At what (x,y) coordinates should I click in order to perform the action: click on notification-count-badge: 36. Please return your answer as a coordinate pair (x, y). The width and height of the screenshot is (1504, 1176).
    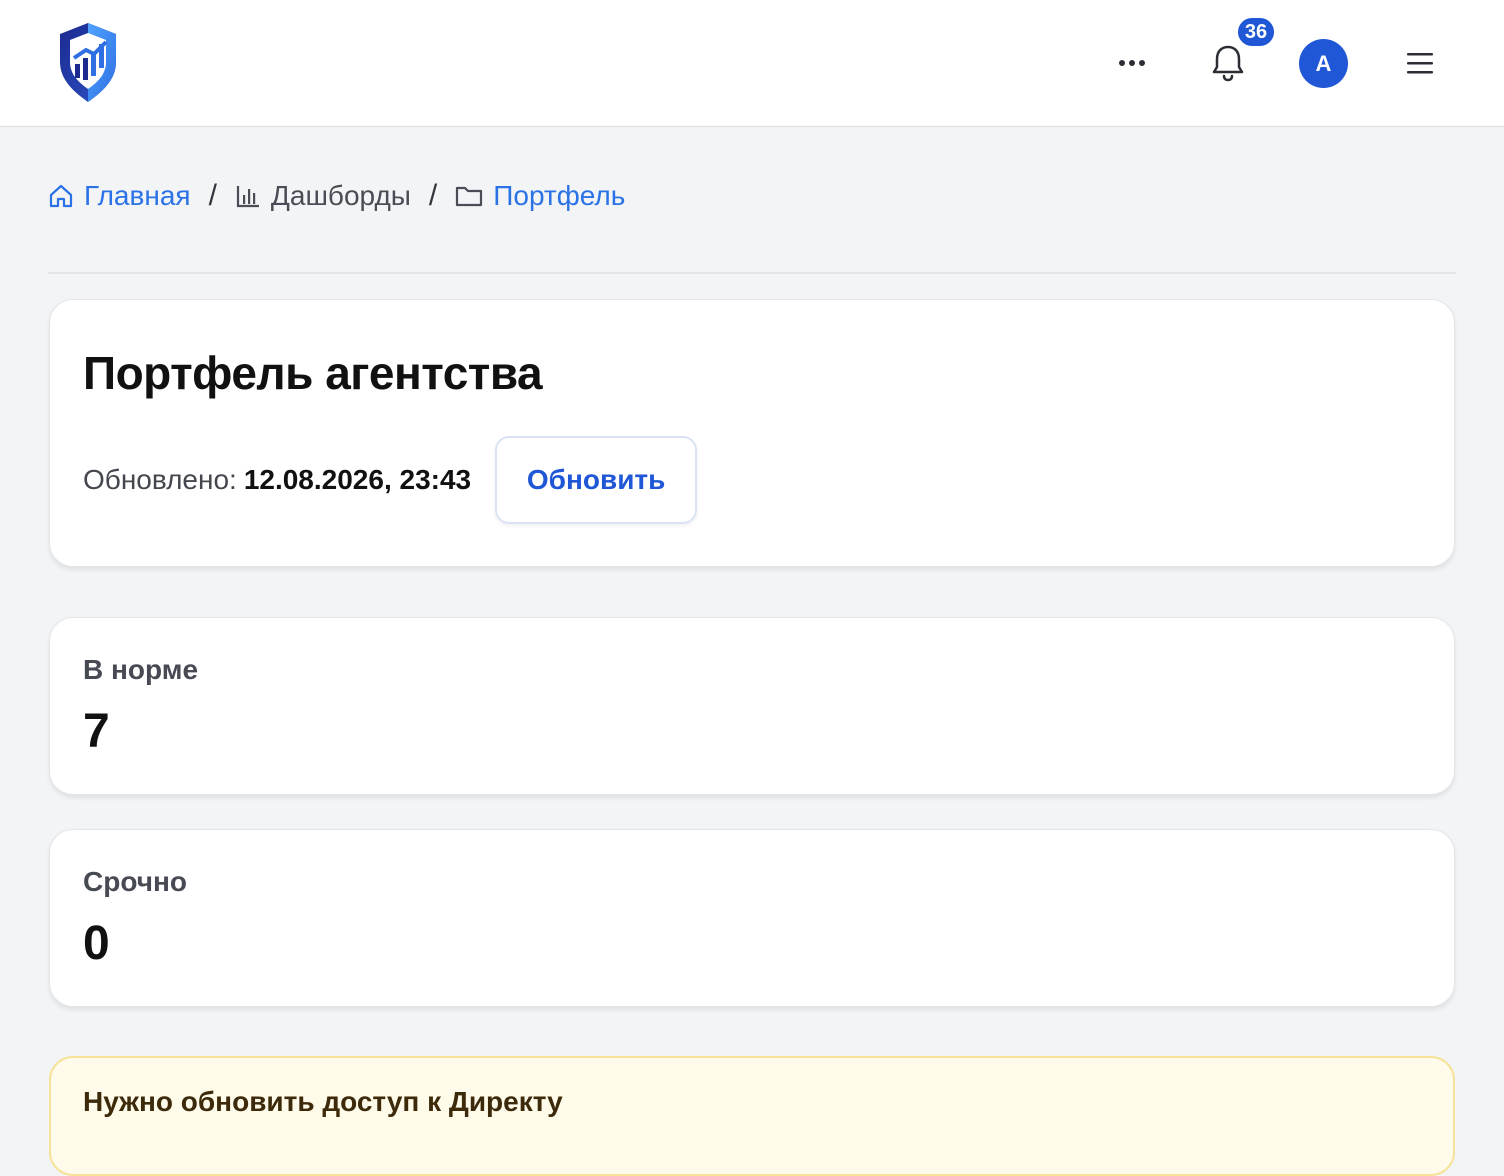
    Looking at the image, I should click on (1256, 32).